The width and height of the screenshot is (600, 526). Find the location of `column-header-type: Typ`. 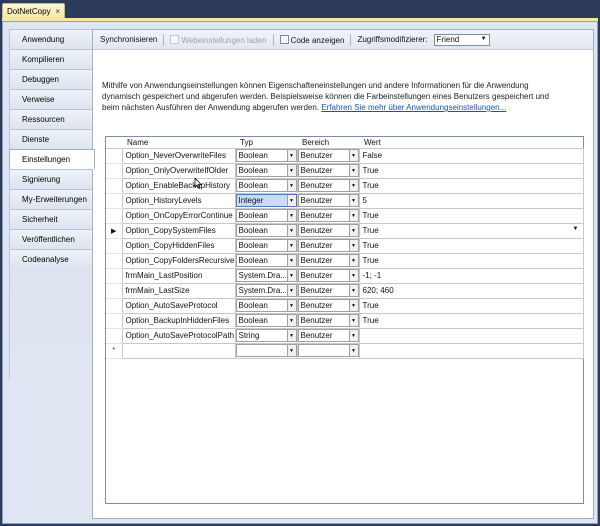

column-header-type: Typ is located at coordinates (266, 143).